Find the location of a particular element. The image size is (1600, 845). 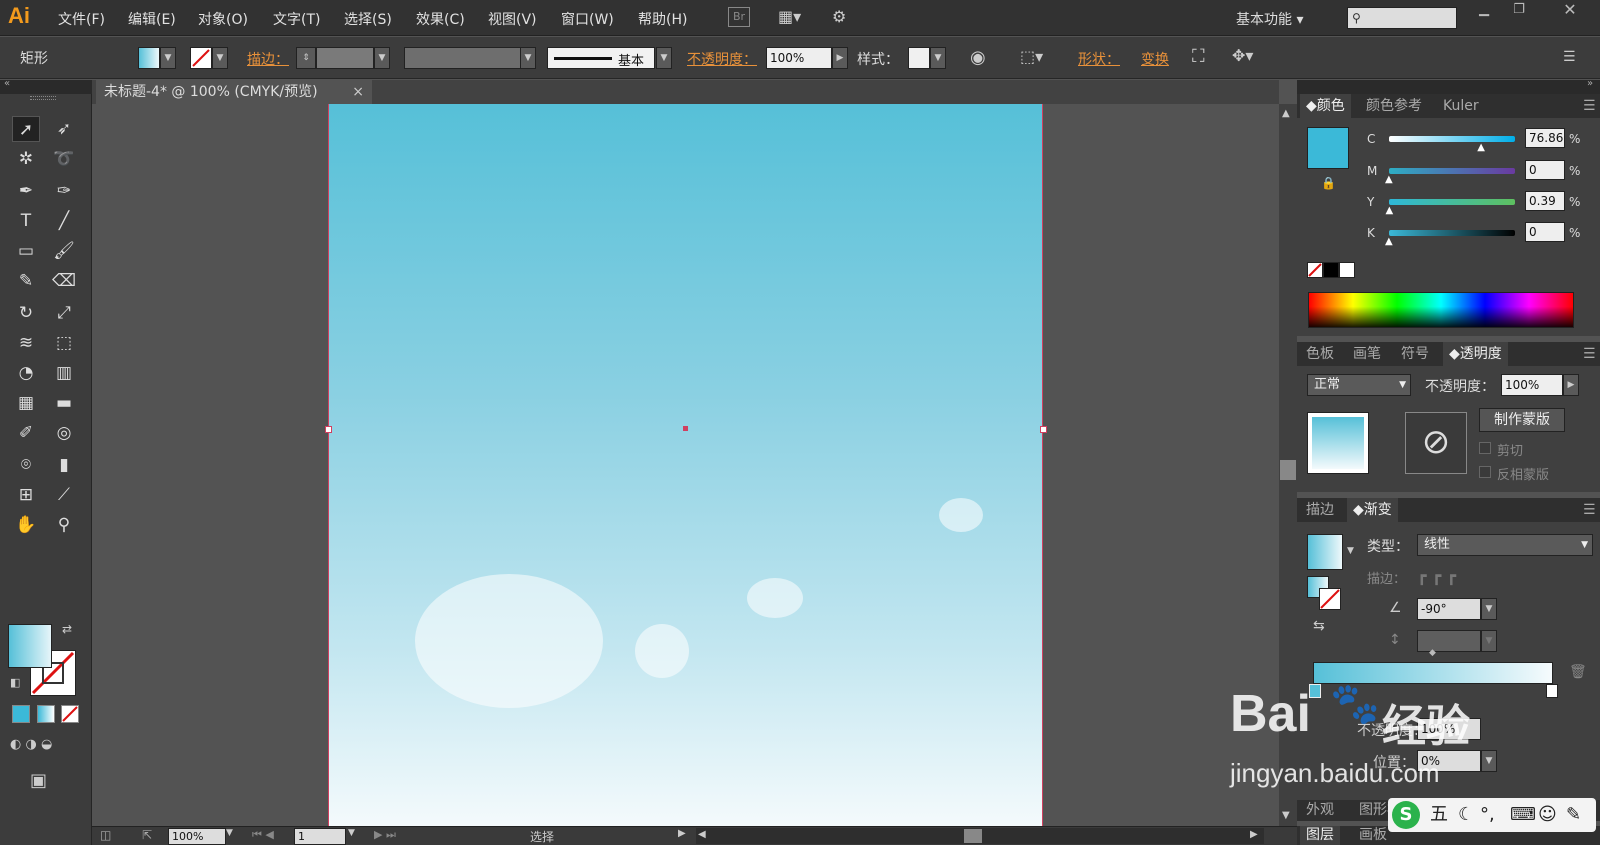

blend-mode-select: 正常 ▼ is located at coordinates (1359, 385).